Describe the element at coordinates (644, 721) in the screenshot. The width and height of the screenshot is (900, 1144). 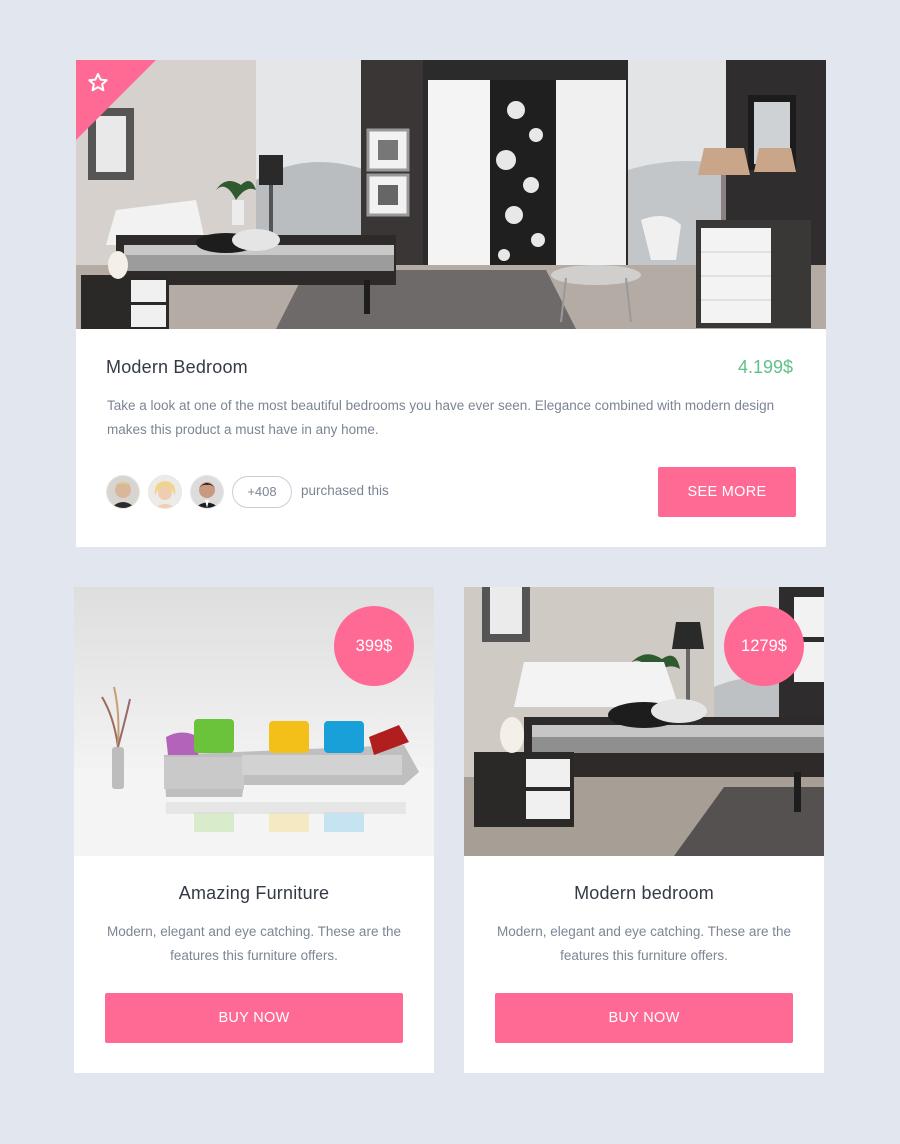
I see `bedroom-photo: 1279$` at that location.